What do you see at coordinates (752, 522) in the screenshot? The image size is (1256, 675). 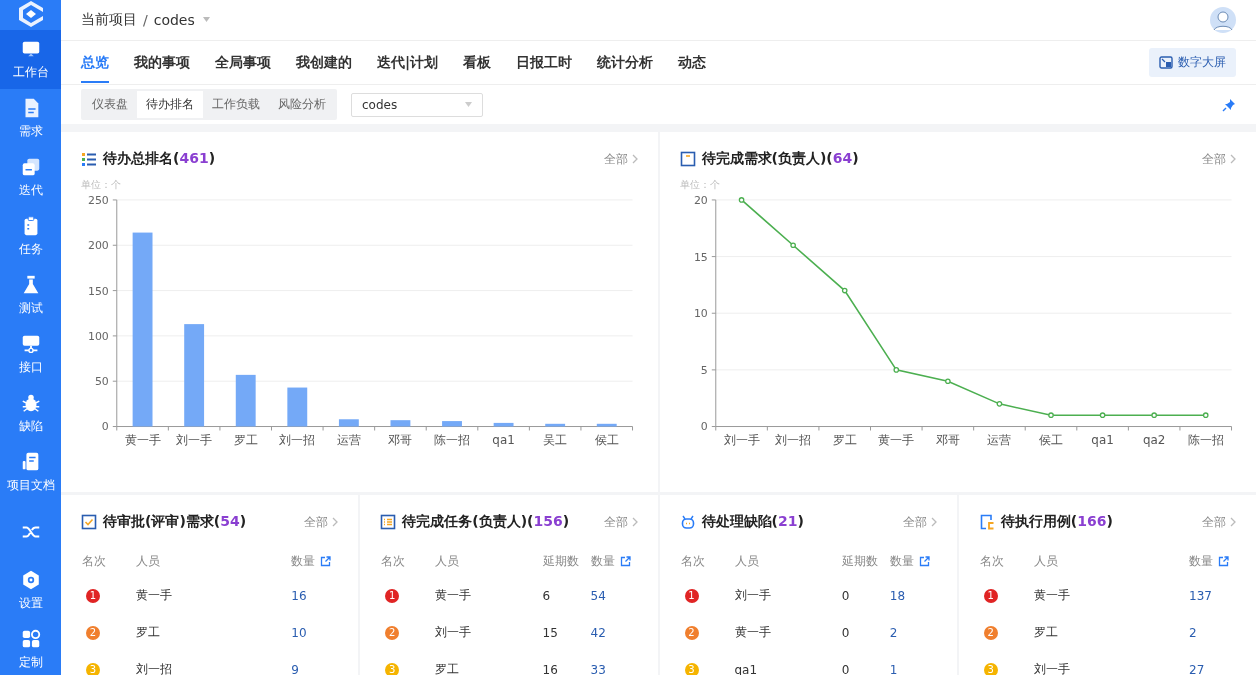 I see `card-title: 待处理缺陷(21)` at bounding box center [752, 522].